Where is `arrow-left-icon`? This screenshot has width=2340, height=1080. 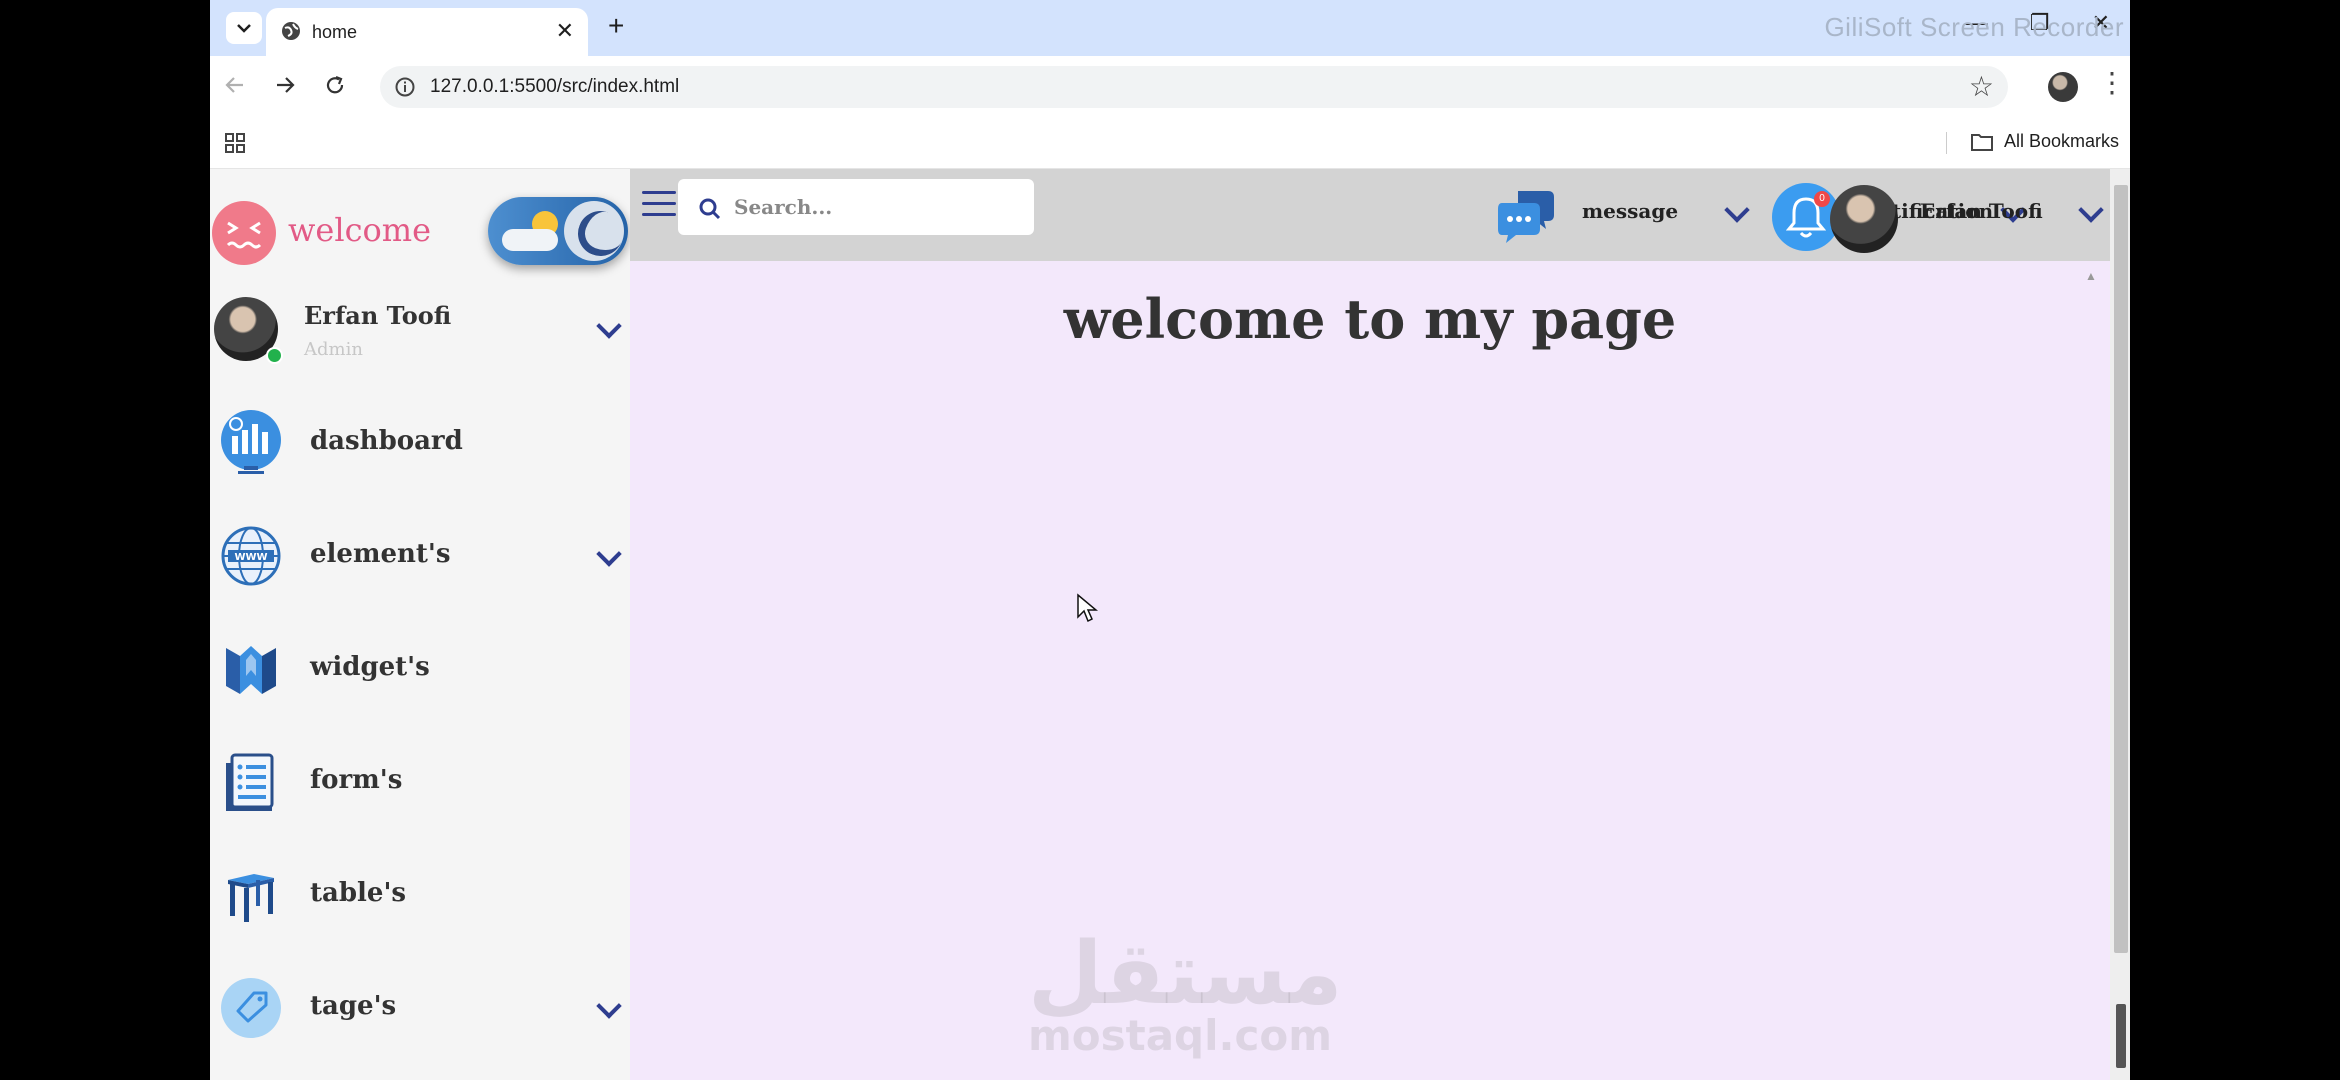
arrow-left-icon is located at coordinates (234, 85).